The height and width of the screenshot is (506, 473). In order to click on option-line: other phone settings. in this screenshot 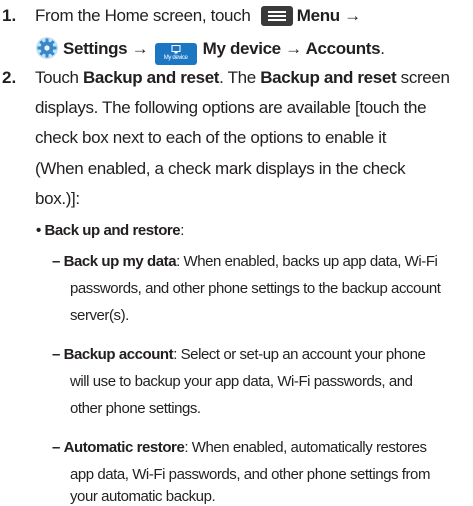, I will do `click(135, 408)`.